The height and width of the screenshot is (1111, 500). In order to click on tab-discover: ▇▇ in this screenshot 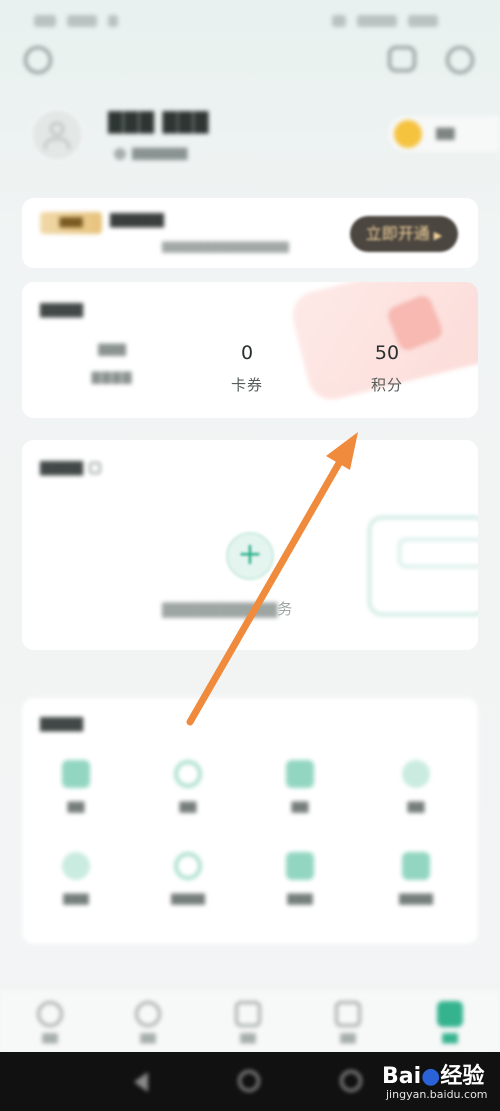, I will do `click(148, 1022)`.